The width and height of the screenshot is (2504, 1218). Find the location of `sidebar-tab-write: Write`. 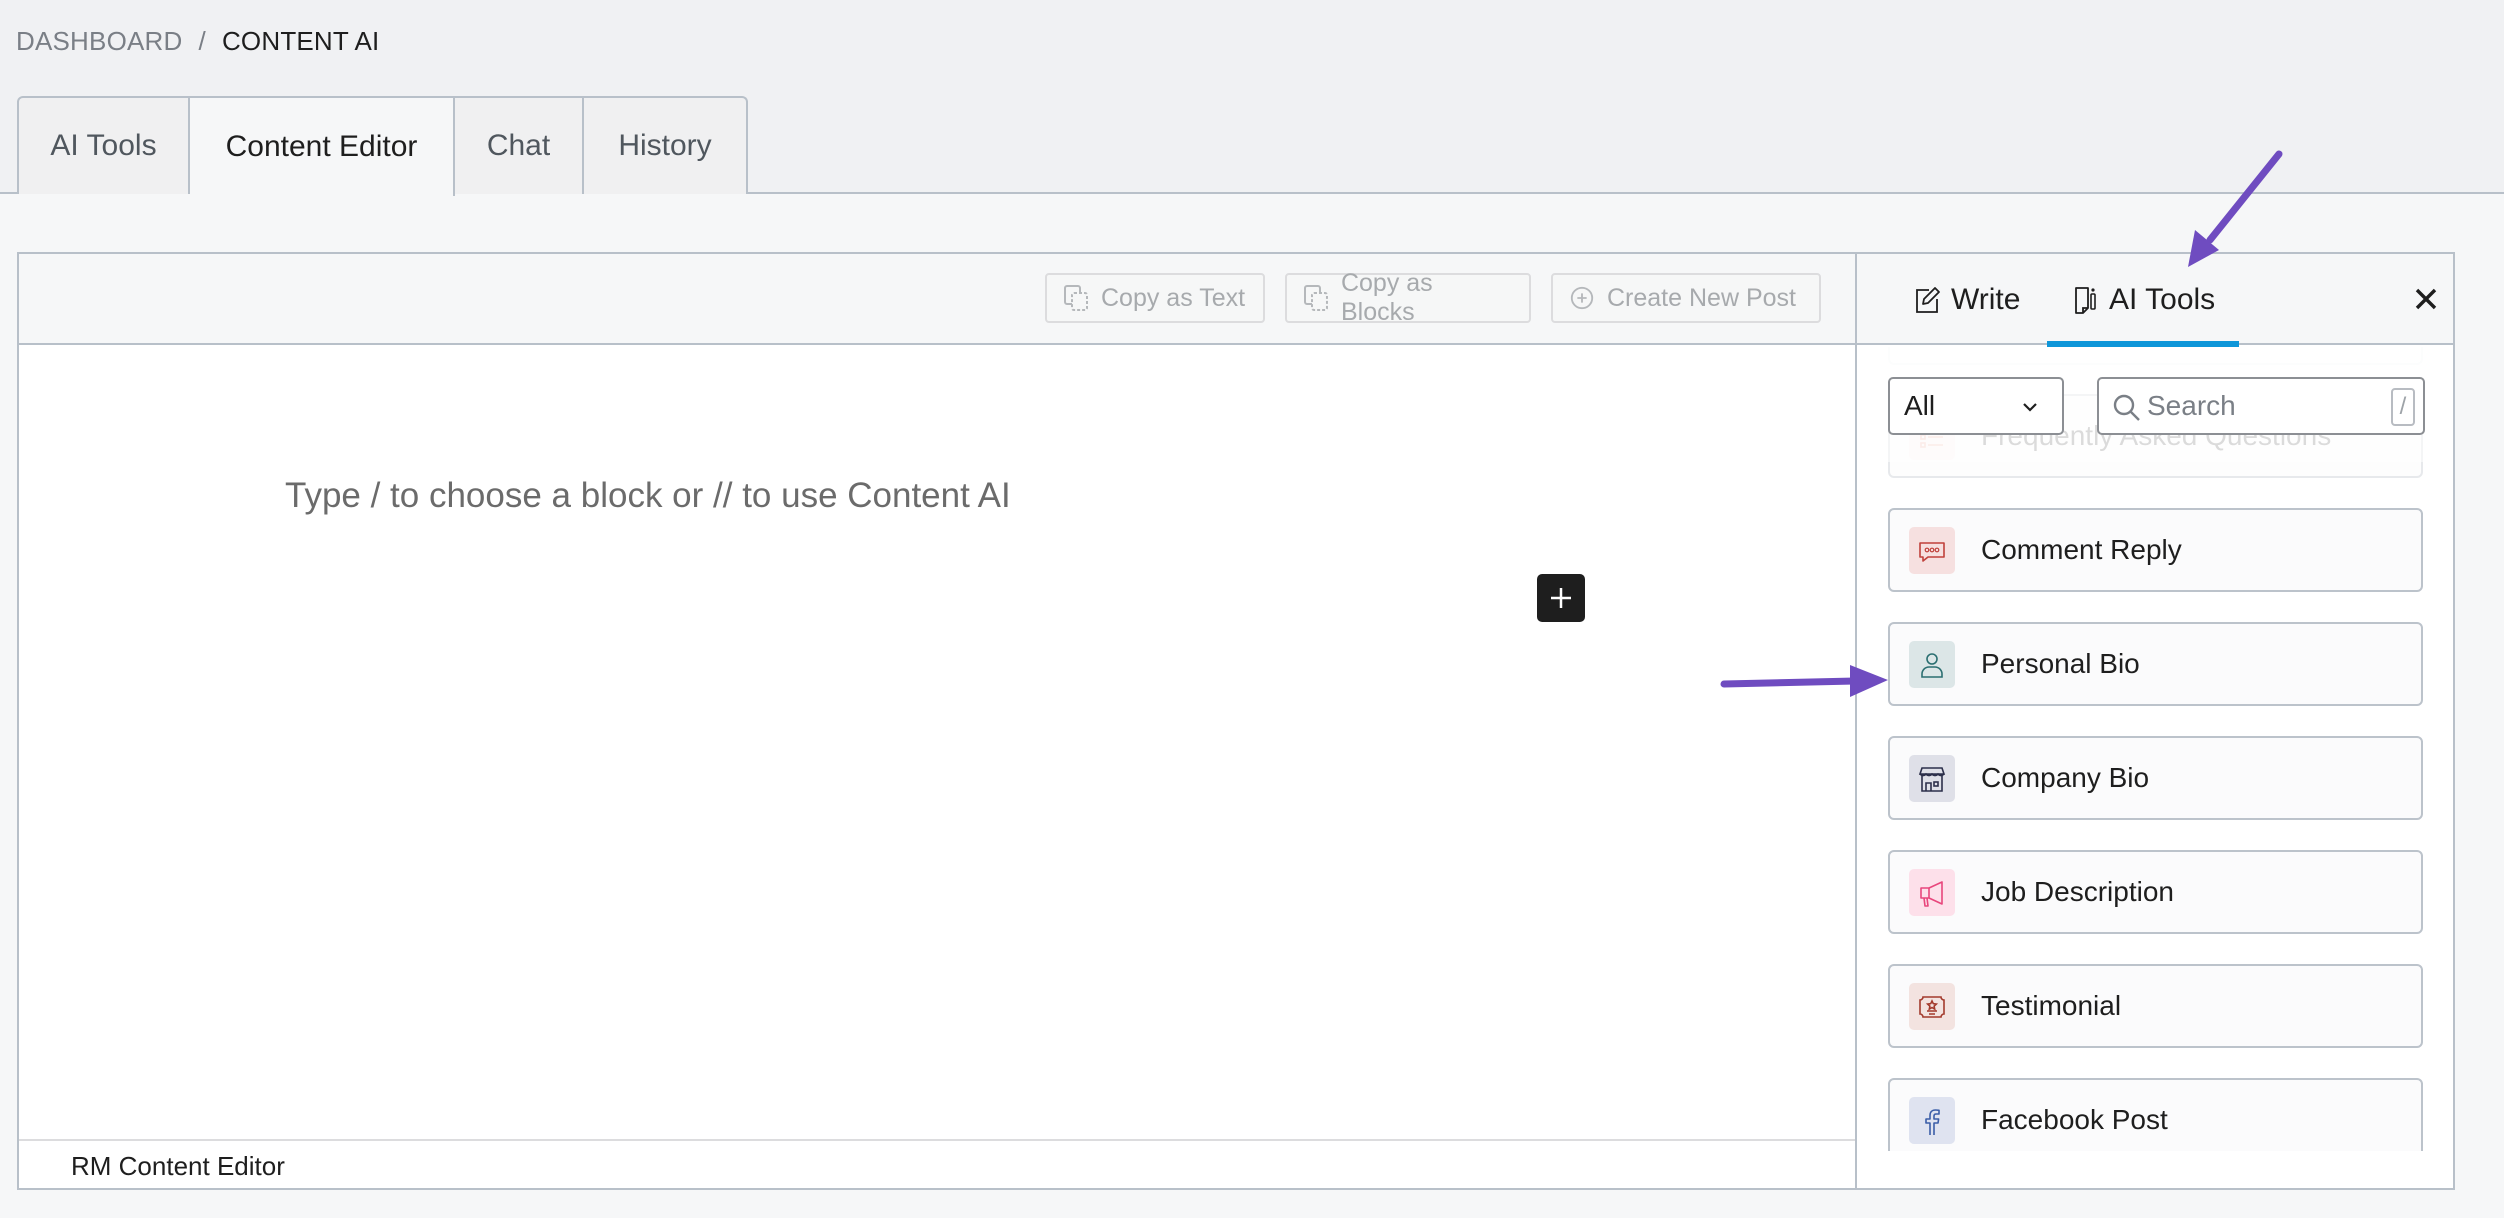

sidebar-tab-write: Write is located at coordinates (1966, 299).